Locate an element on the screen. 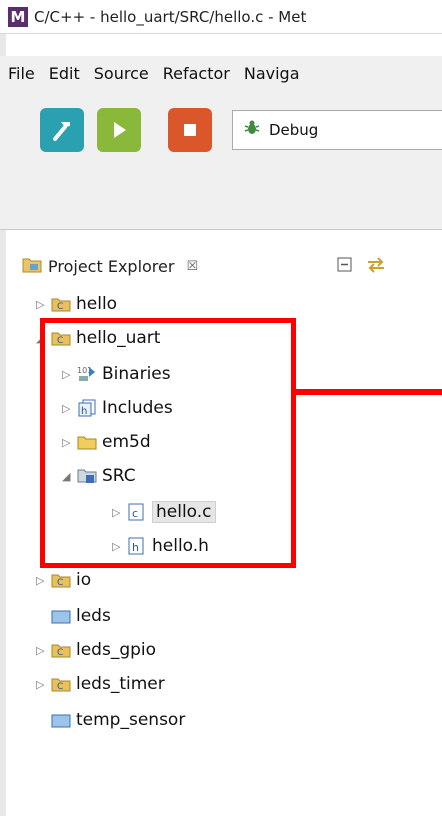 The height and width of the screenshot is (816, 442). link-with-editor-icon is located at coordinates (376, 267).